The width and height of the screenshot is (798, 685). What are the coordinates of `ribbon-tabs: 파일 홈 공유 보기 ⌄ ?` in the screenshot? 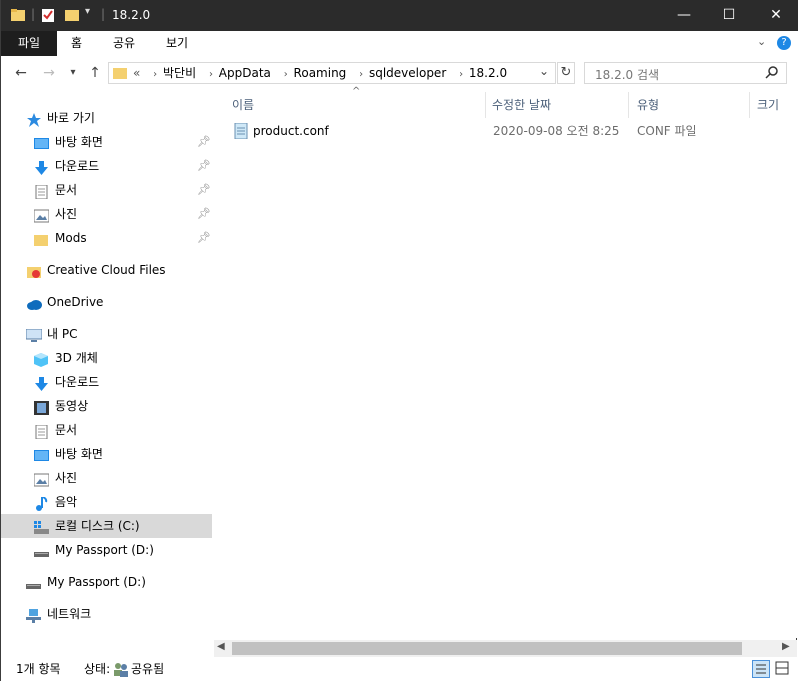 It's located at (399, 44).